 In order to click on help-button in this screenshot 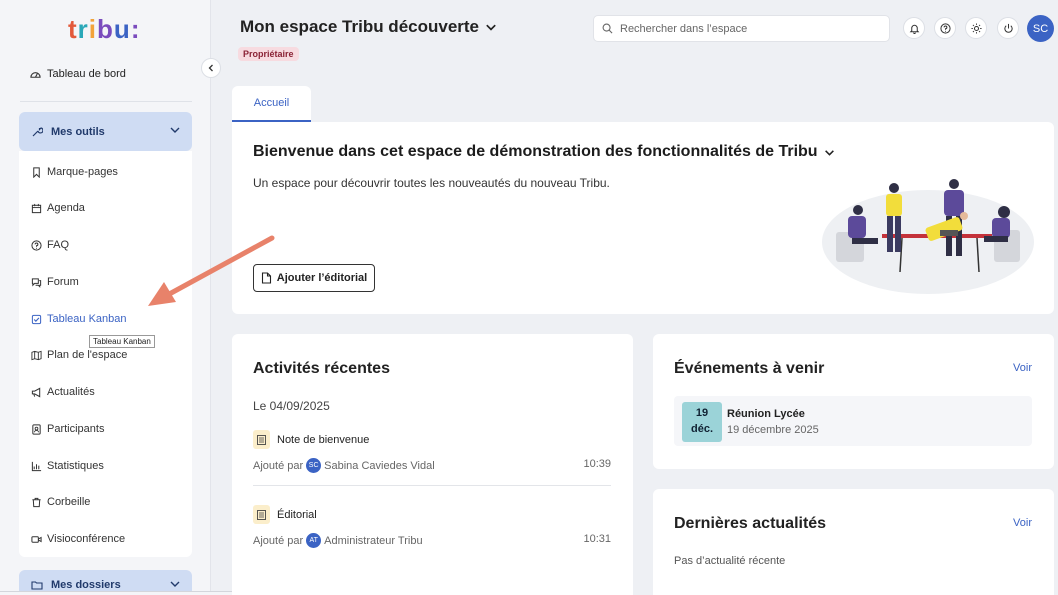, I will do `click(945, 28)`.